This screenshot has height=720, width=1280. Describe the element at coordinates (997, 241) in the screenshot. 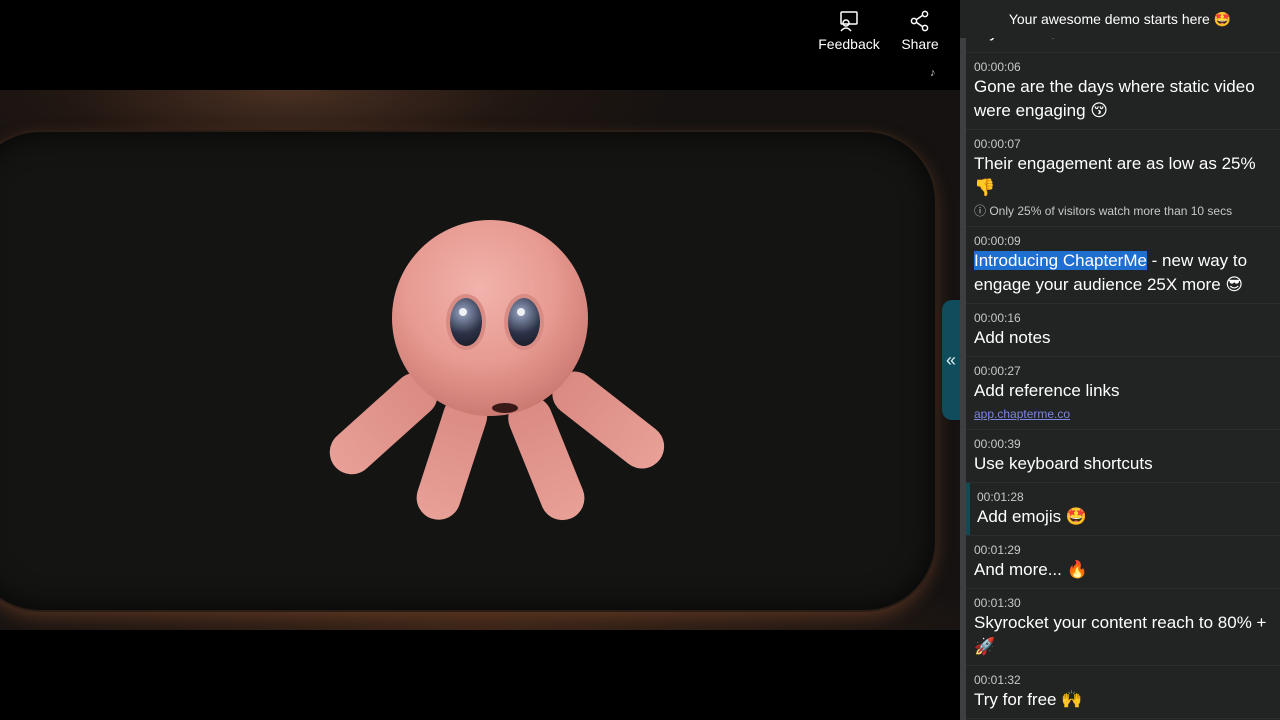

I see `chapter-time: 00:00:09` at that location.